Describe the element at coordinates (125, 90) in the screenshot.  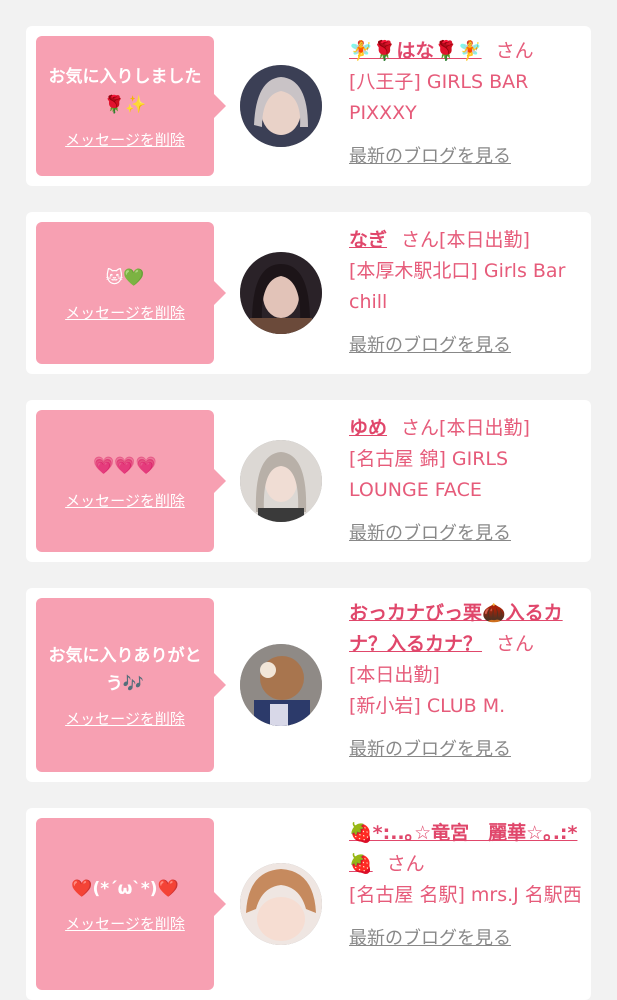
I see `message-text: お気に入りしました🌹✨` at that location.